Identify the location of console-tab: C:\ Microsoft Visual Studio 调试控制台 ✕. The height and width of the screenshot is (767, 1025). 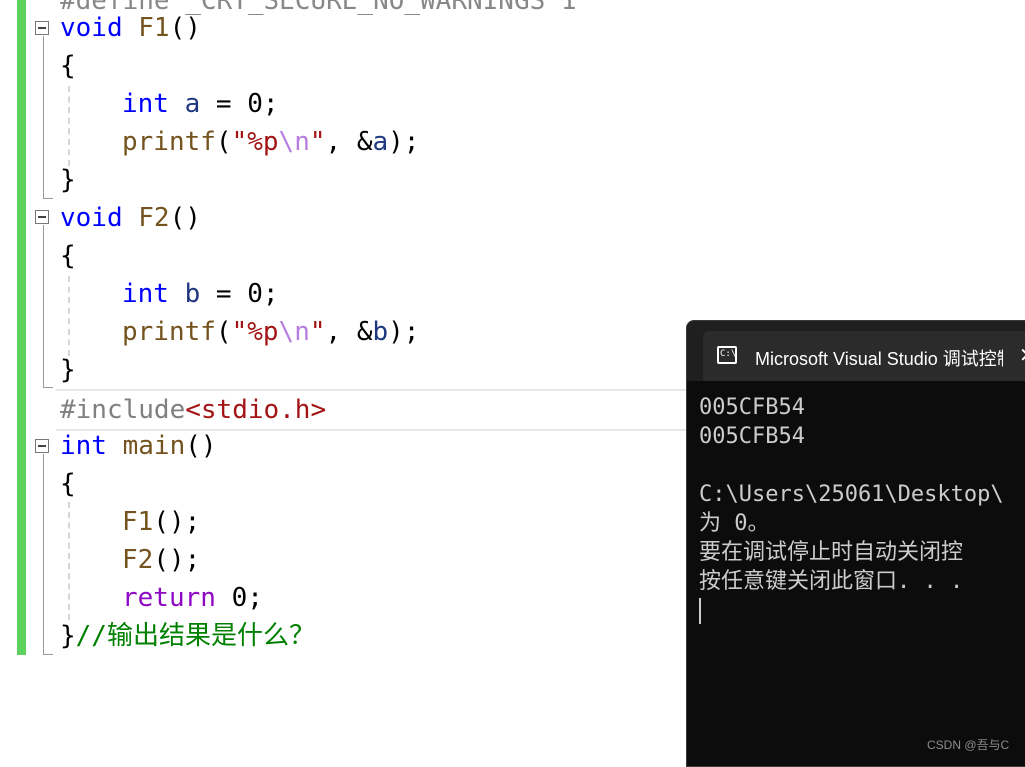
(864, 356).